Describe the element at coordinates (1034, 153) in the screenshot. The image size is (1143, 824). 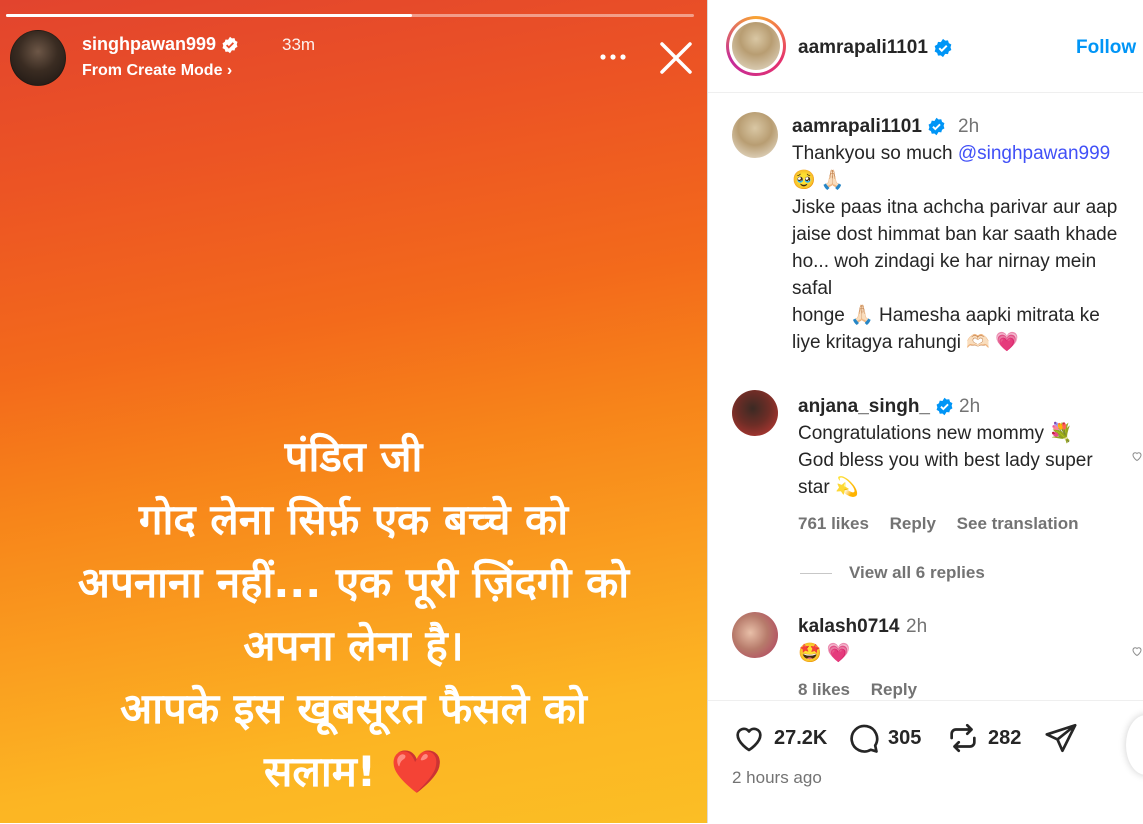
I see `mention-link: @singhpawan999` at that location.